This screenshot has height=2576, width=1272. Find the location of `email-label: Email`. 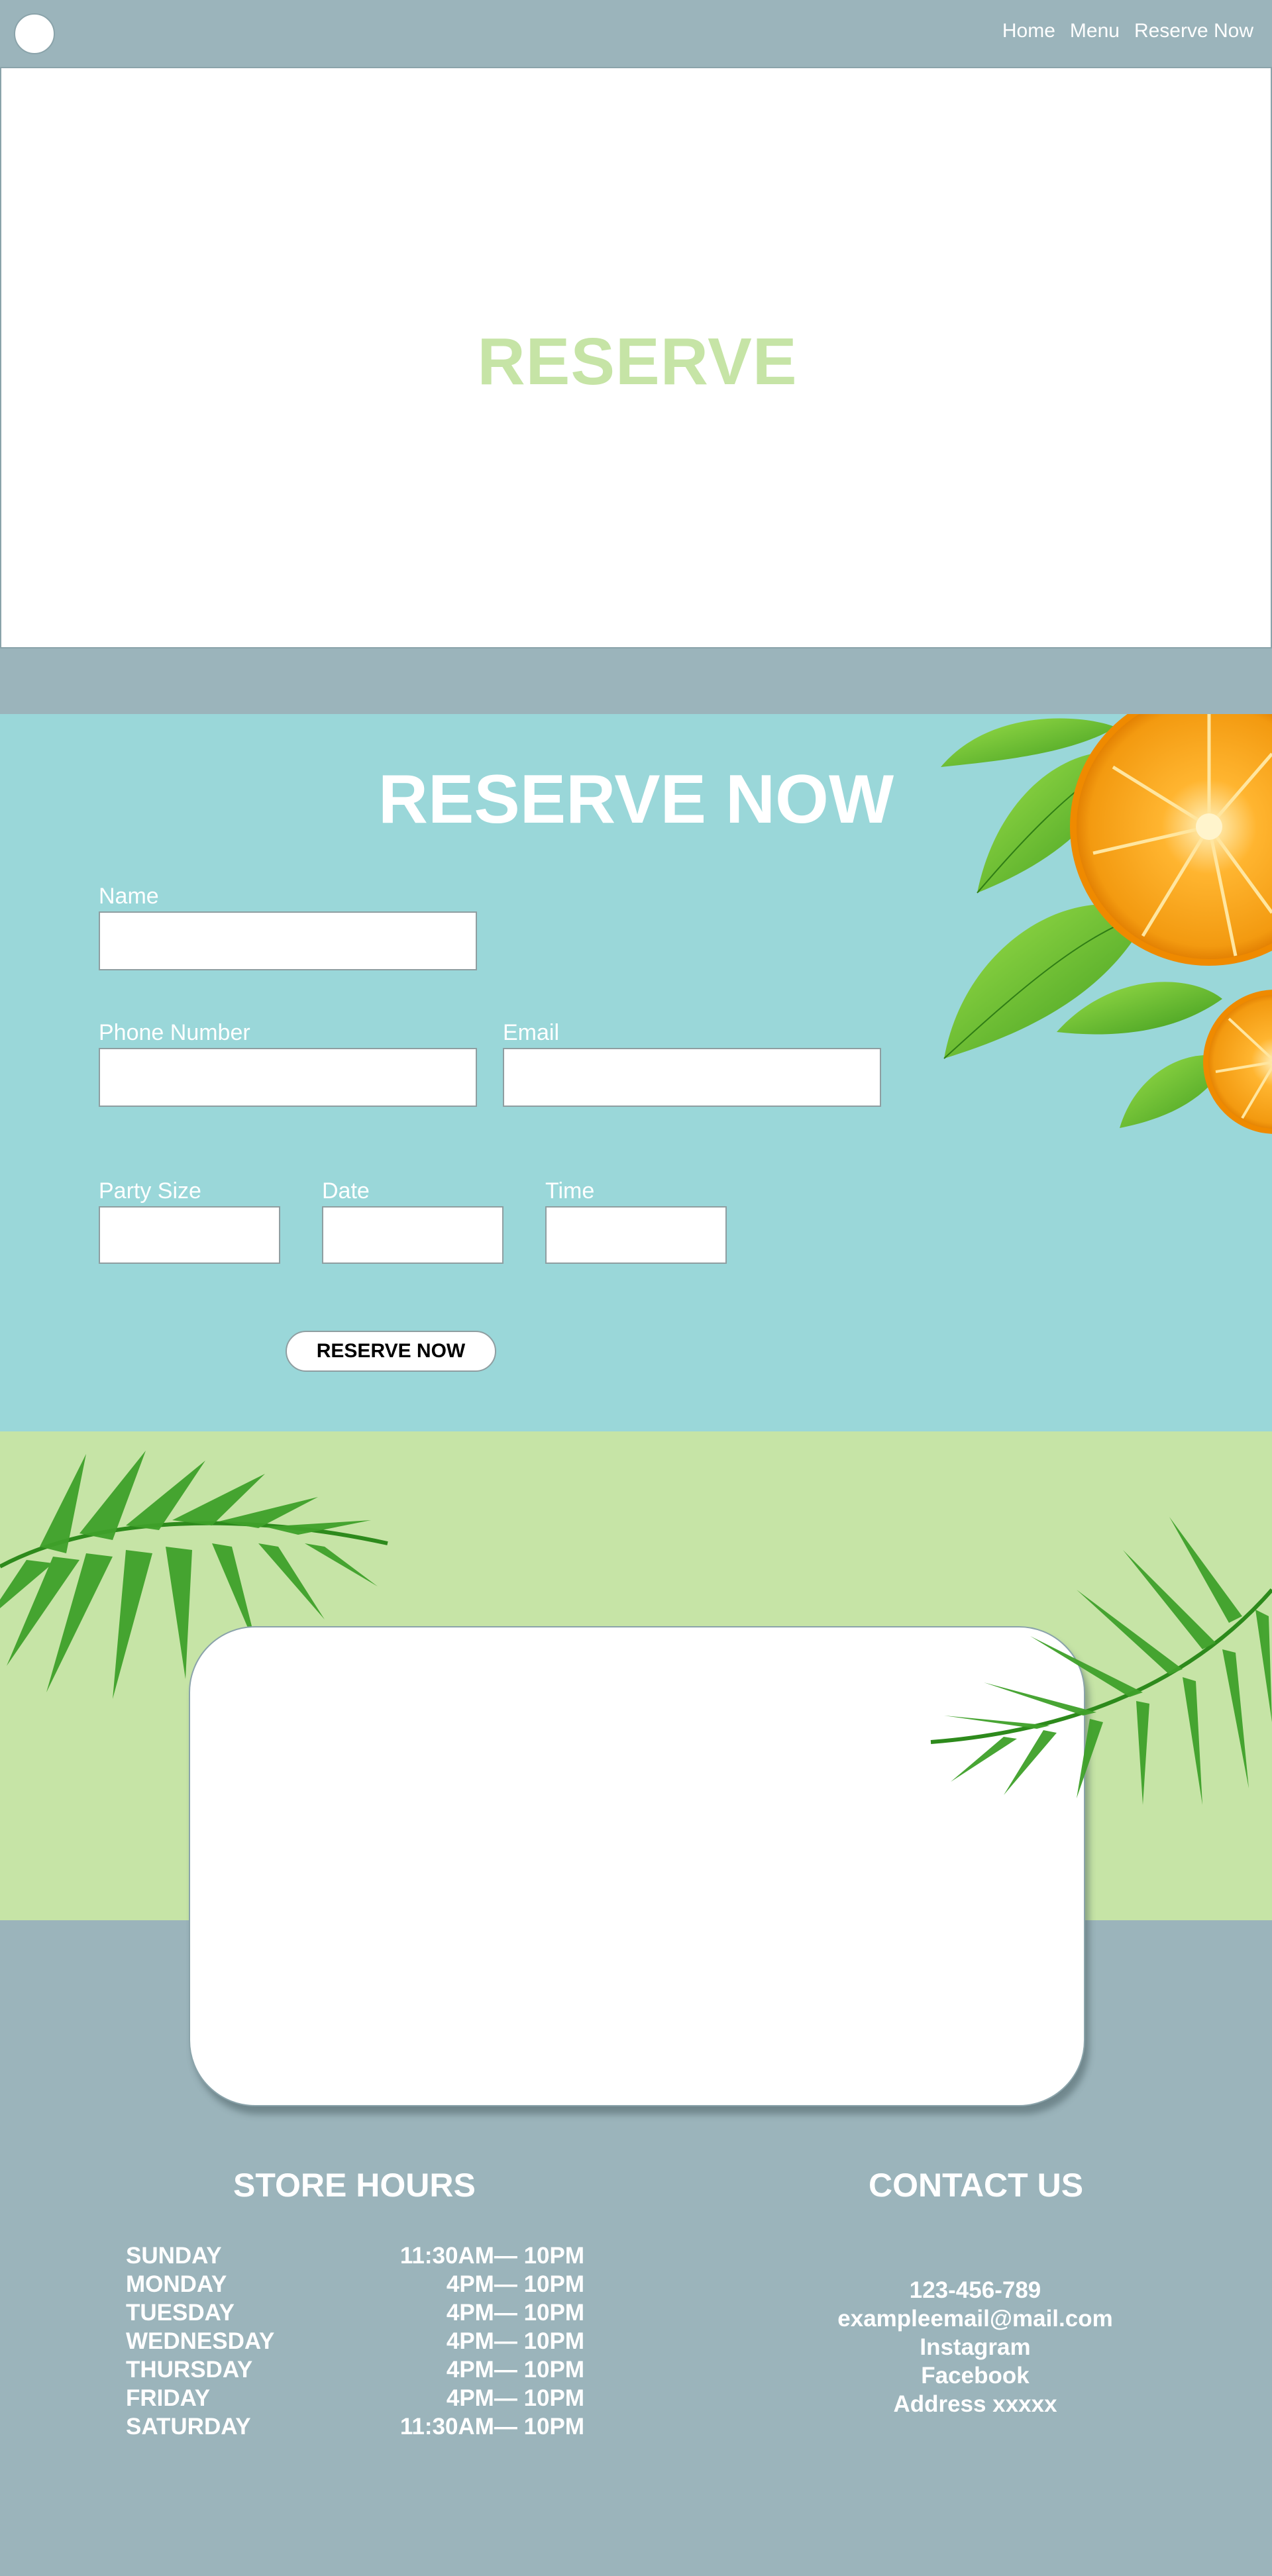

email-label: Email is located at coordinates (531, 1032).